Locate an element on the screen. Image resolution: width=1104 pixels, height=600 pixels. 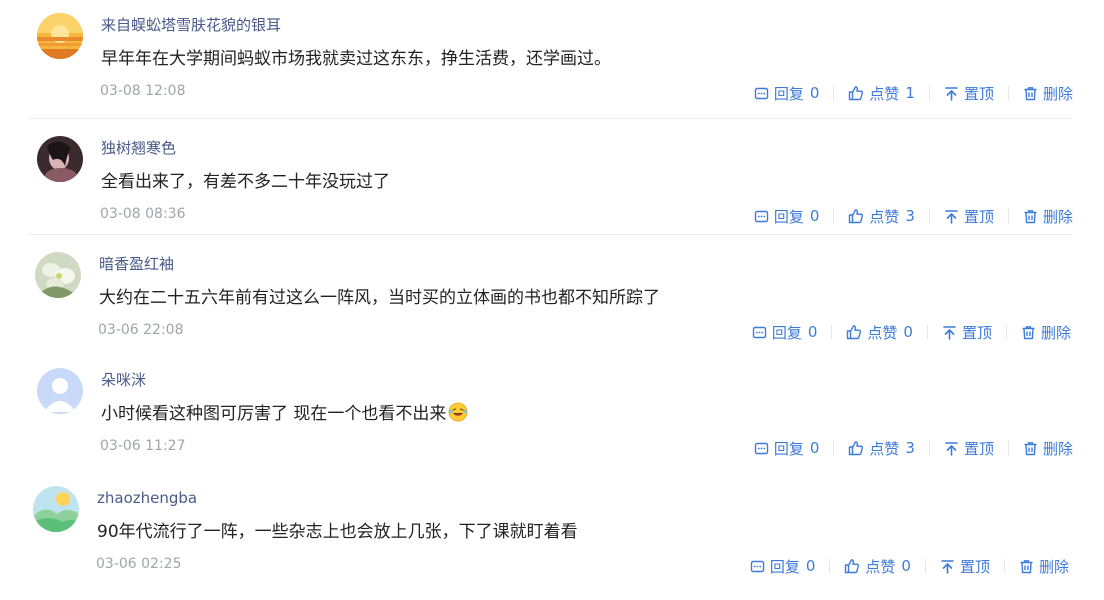
laughing-tears-emoji is located at coordinates (458, 412).